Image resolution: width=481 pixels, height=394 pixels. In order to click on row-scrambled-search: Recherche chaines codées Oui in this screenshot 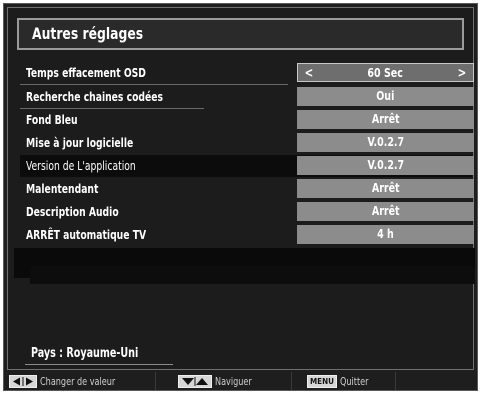, I will do `click(247, 97)`.